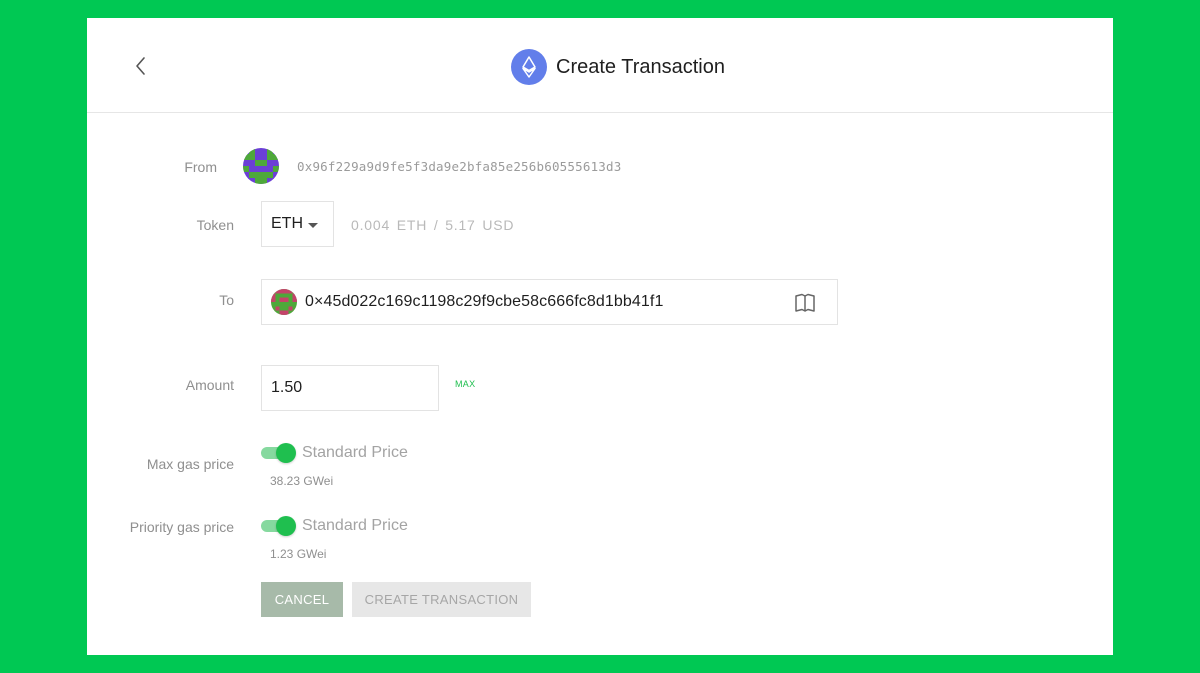  Describe the element at coordinates (215, 225) in the screenshot. I see `token-label: Token` at that location.